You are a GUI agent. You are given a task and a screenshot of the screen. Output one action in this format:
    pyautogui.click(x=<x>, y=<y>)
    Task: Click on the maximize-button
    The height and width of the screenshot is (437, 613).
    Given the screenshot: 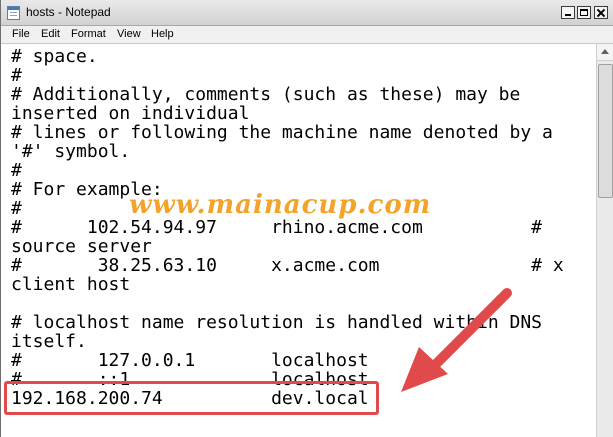 What is the action you would take?
    pyautogui.click(x=584, y=12)
    